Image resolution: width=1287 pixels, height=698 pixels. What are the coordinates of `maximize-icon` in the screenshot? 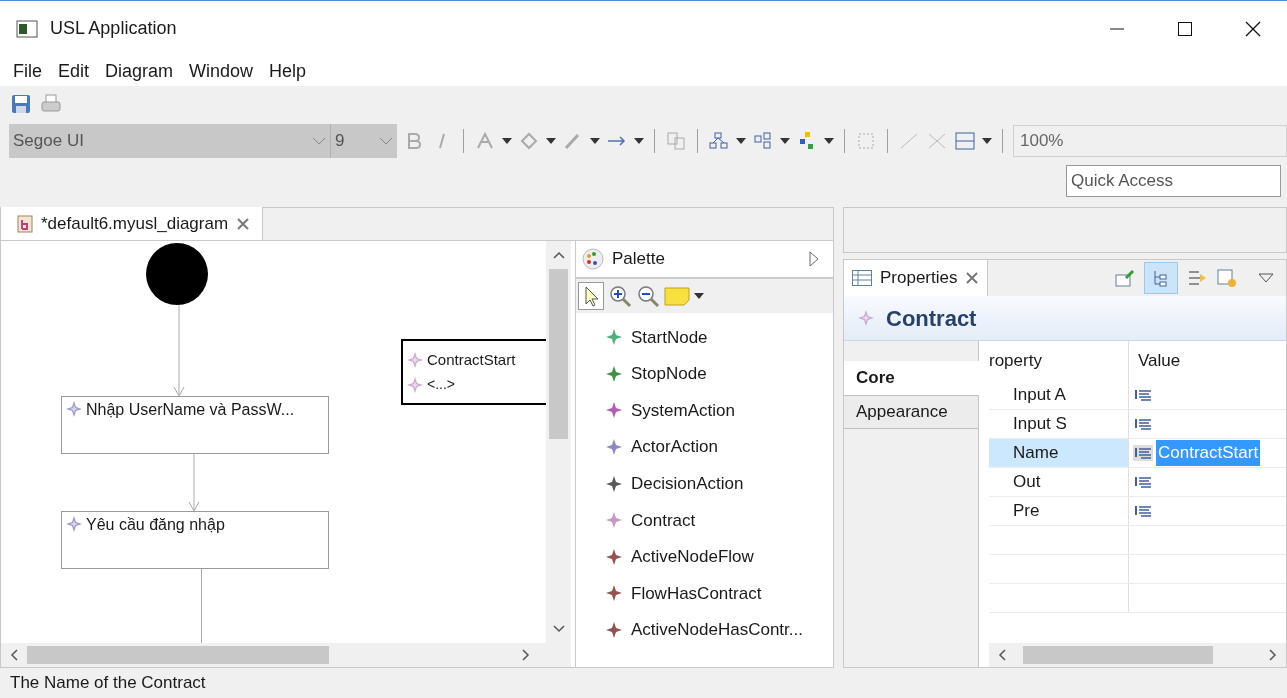 It's located at (1185, 28).